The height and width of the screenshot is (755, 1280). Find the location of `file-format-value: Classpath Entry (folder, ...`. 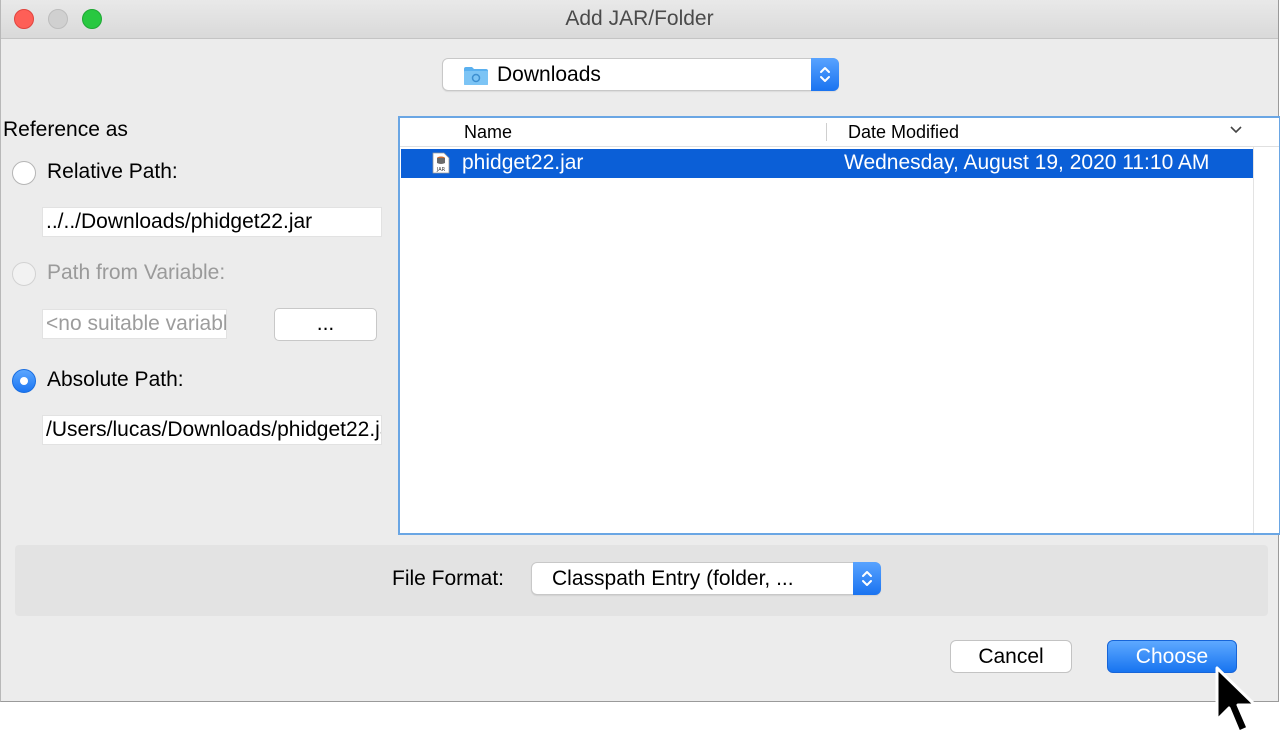

file-format-value: Classpath Entry (folder, ... is located at coordinates (673, 578).